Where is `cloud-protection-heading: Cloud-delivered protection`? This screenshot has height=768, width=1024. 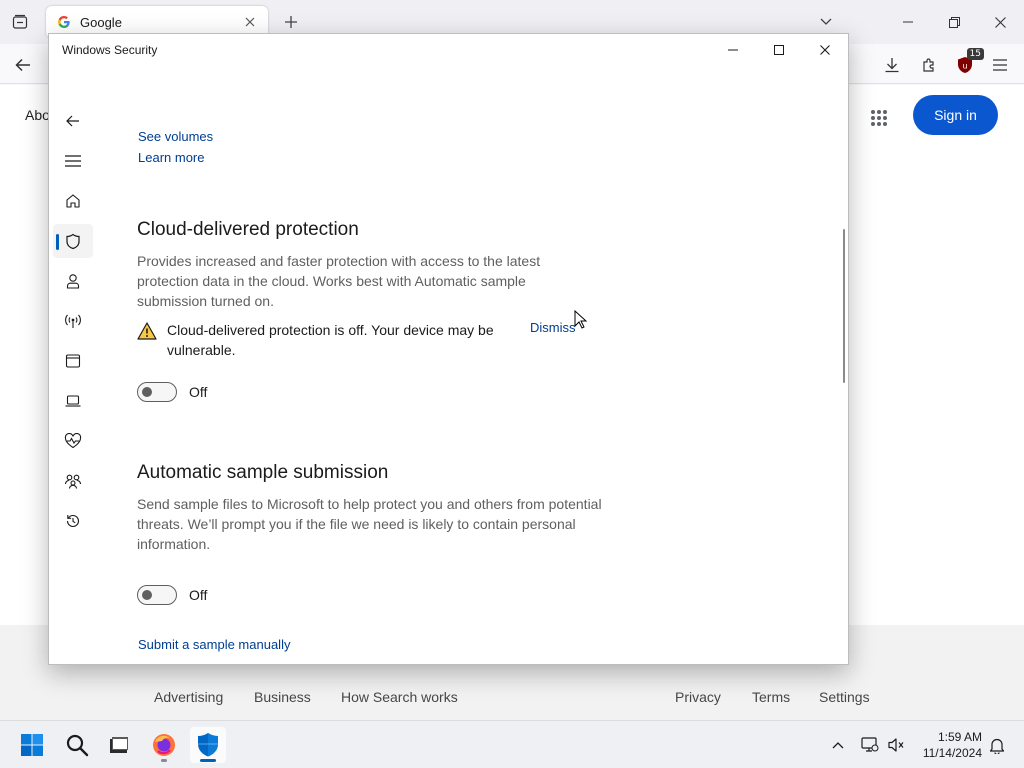 cloud-protection-heading: Cloud-delivered protection is located at coordinates (248, 229).